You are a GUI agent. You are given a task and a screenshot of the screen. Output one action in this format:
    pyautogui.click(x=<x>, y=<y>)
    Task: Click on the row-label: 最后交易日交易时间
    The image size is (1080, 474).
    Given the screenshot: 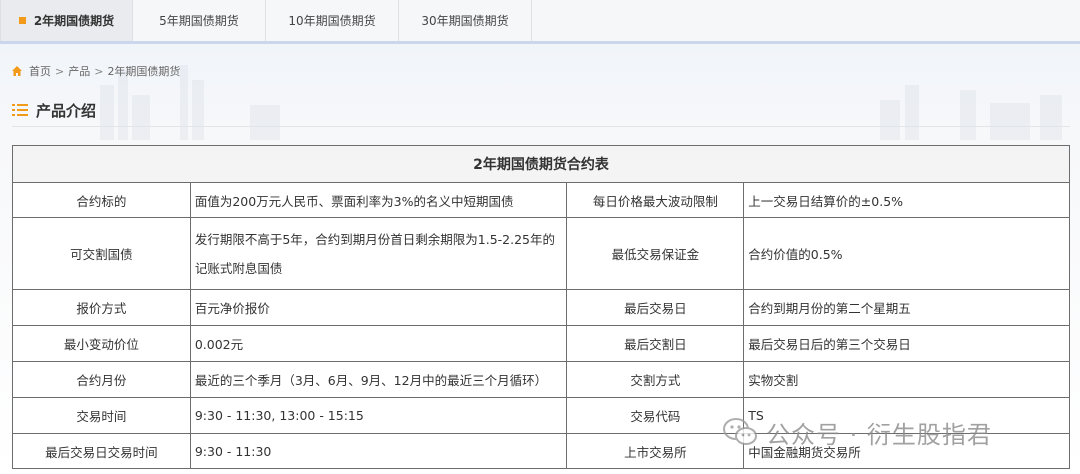 What is the action you would take?
    pyautogui.click(x=101, y=451)
    